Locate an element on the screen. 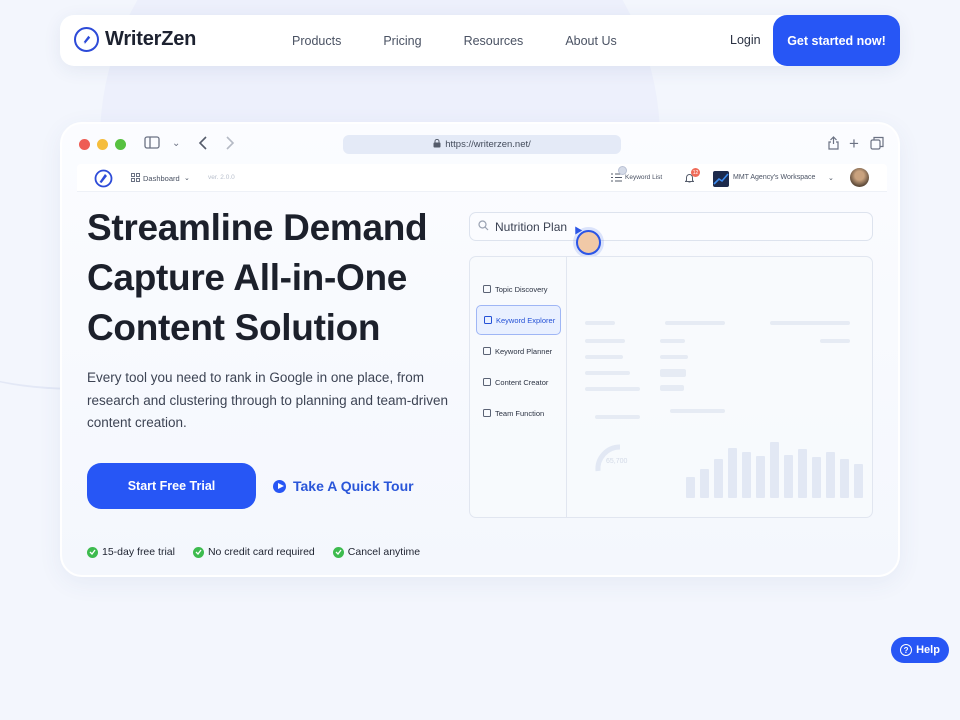  sidebar-item-label: Content Creator is located at coordinates (522, 382).